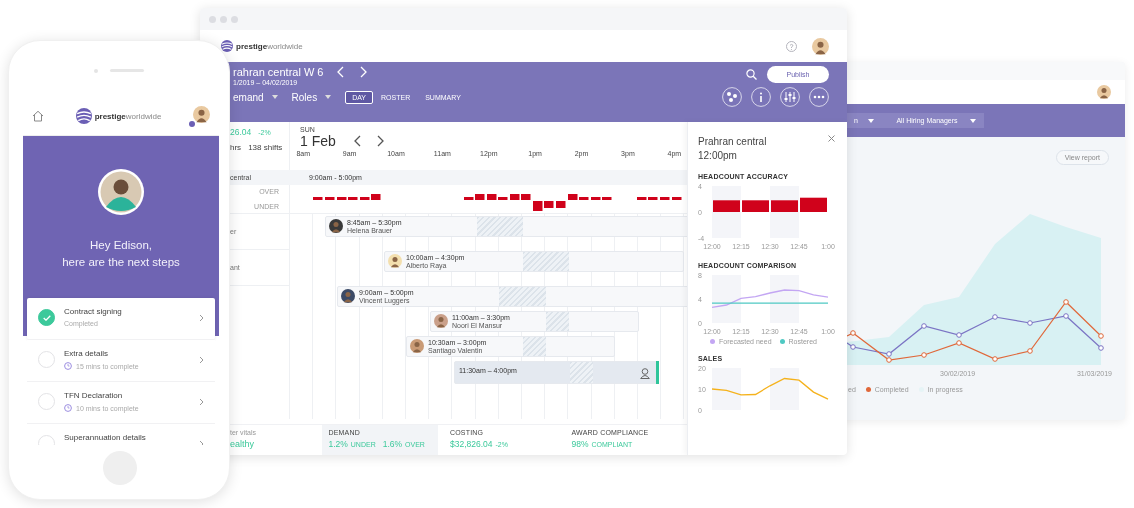 This screenshot has width=1134, height=508. What do you see at coordinates (318, 141) in the screenshot?
I see `date-label: 1 Feb` at bounding box center [318, 141].